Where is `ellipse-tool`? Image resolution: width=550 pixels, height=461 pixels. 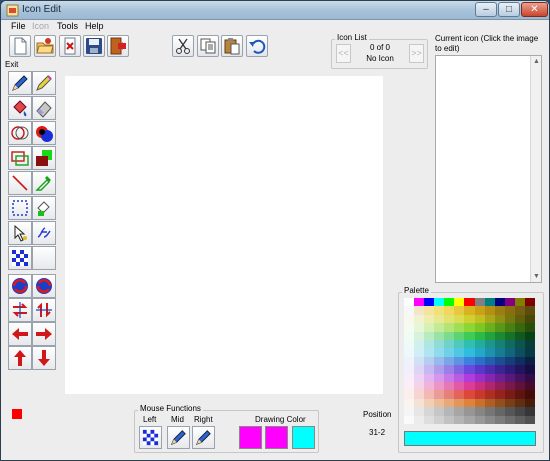
ellipse-tool is located at coordinates (20, 133).